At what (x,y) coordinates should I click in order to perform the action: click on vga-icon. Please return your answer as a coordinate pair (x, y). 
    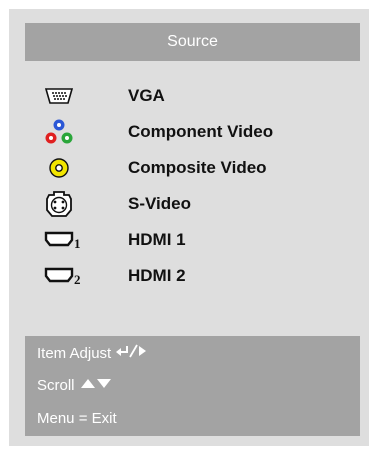
    Looking at the image, I should click on (65, 96).